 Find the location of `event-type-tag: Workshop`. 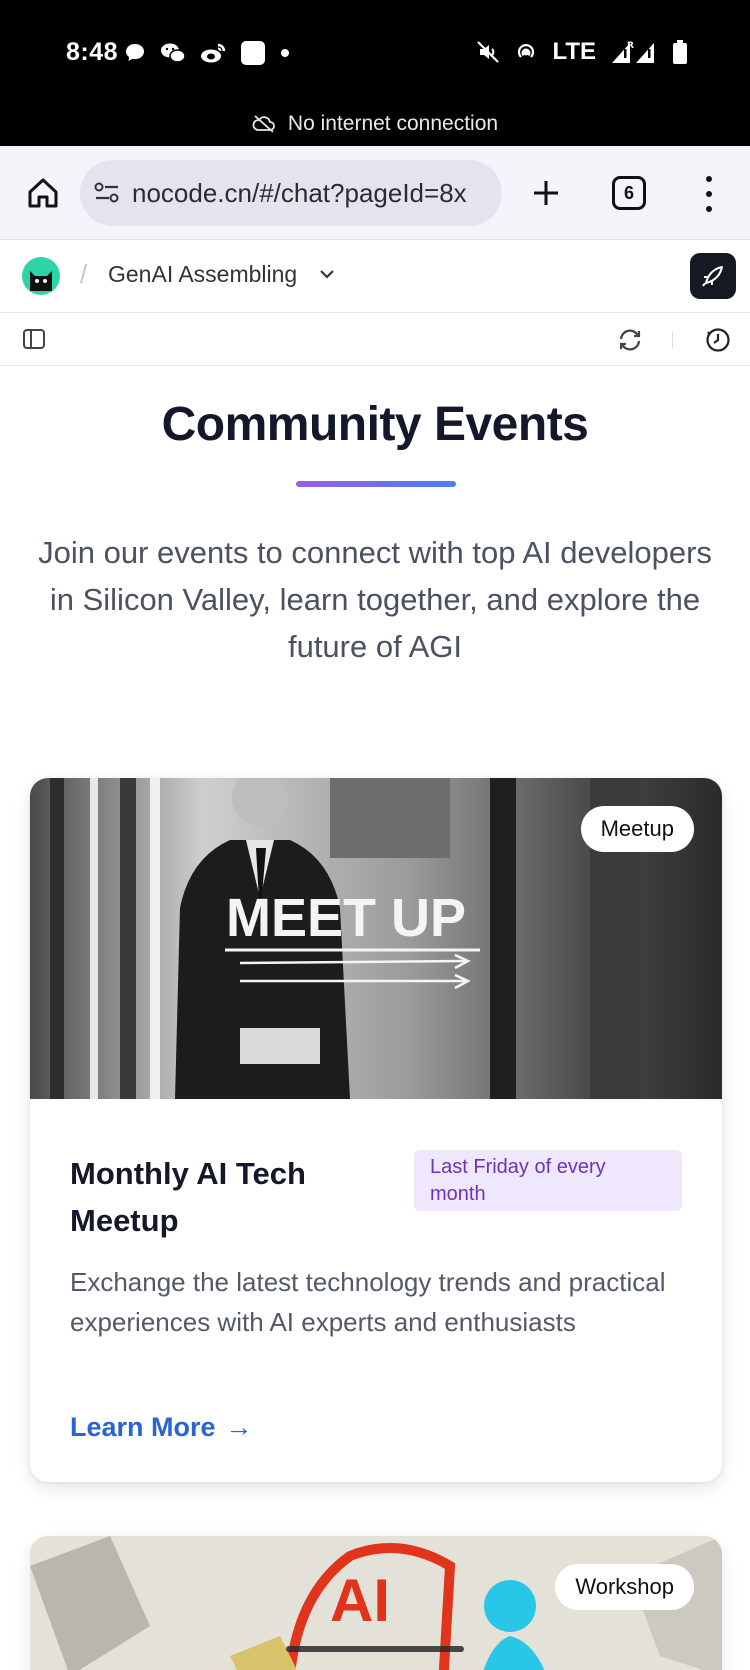

event-type-tag: Workshop is located at coordinates (624, 1587).